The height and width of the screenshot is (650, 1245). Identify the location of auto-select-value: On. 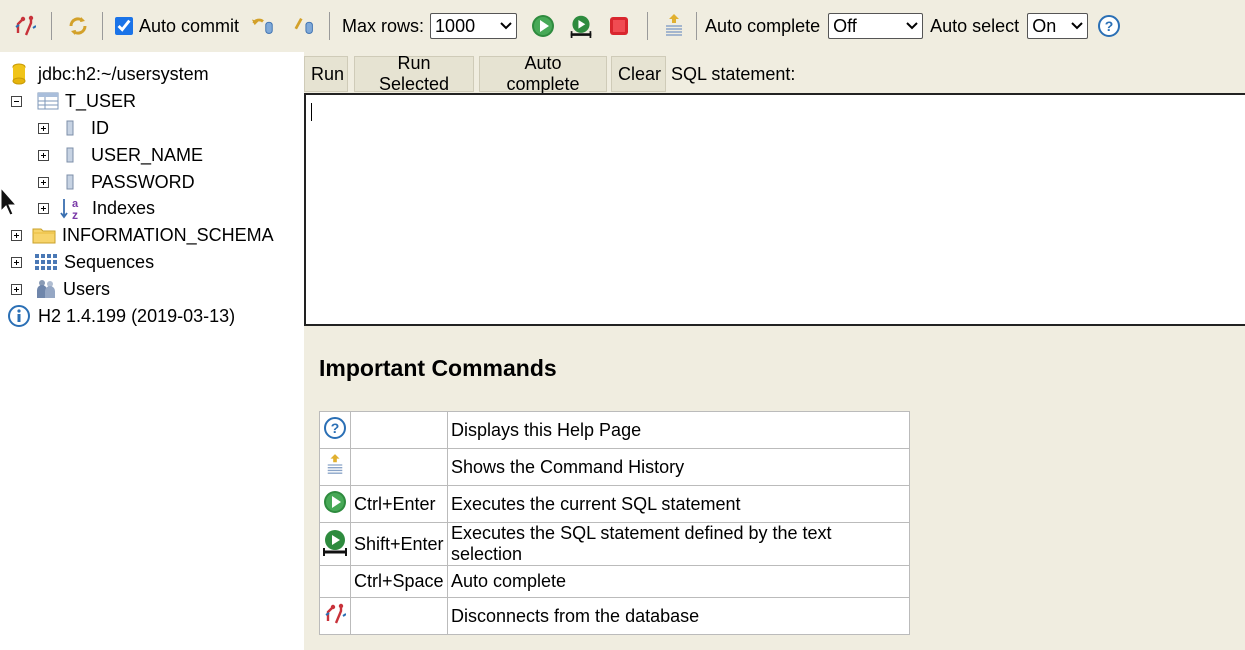
(1044, 25).